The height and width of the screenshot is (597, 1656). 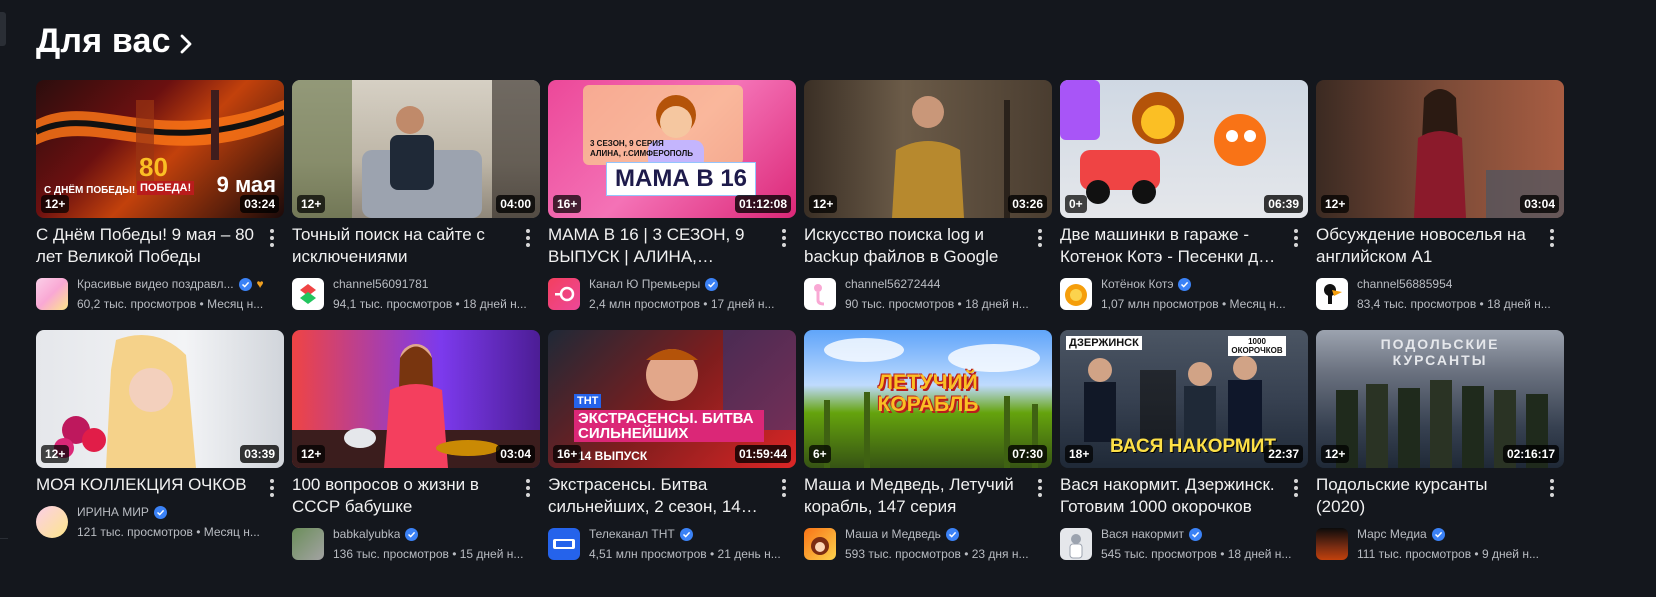 I want to click on channel-name: Маша и Медведь, so click(x=893, y=534).